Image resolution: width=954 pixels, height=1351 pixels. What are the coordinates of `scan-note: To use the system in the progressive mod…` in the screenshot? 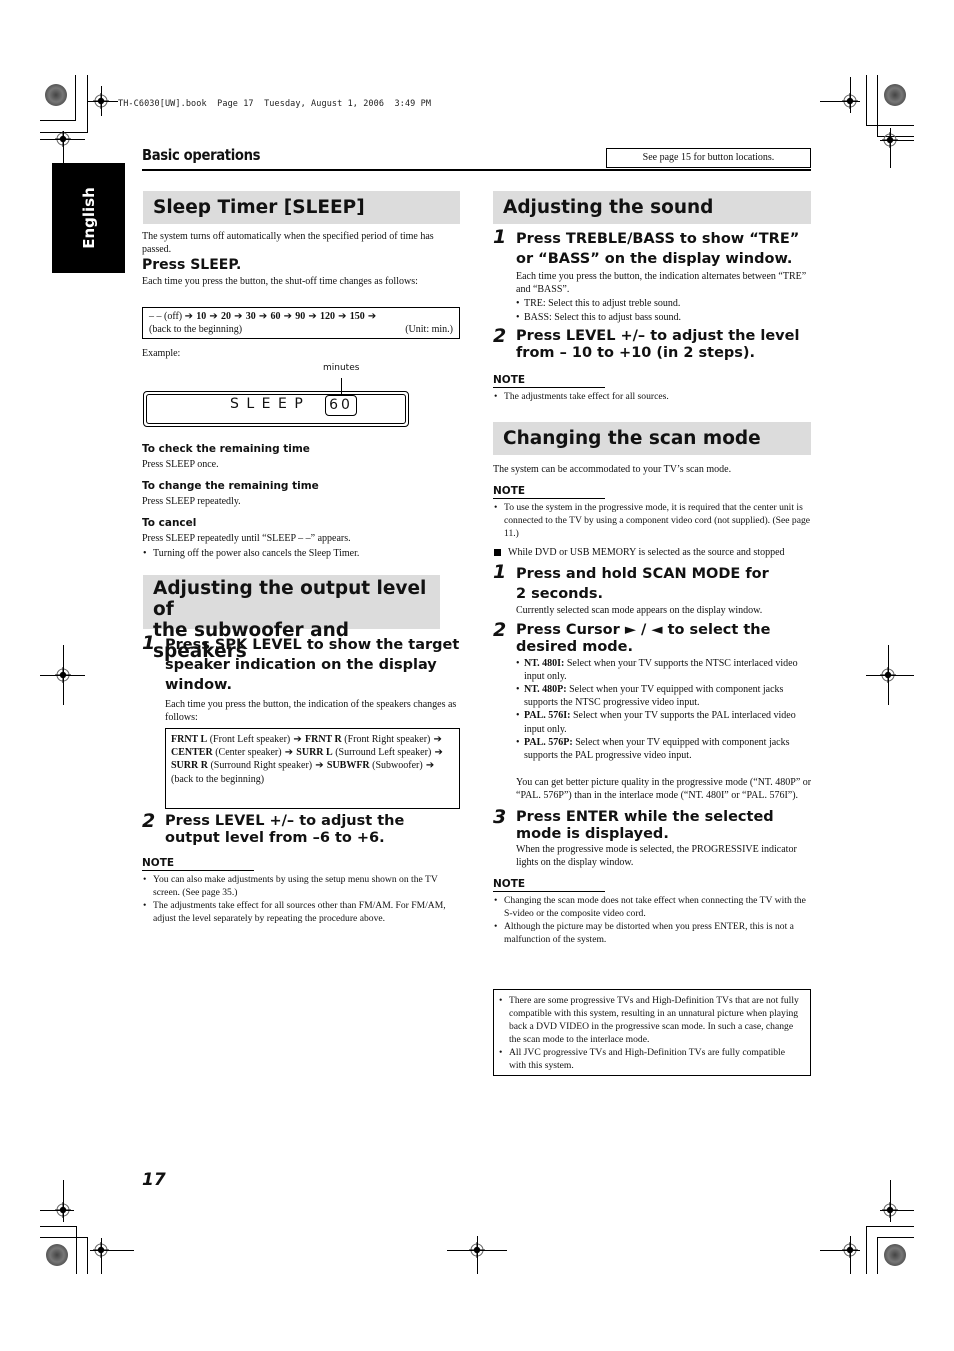 It's located at (653, 520).